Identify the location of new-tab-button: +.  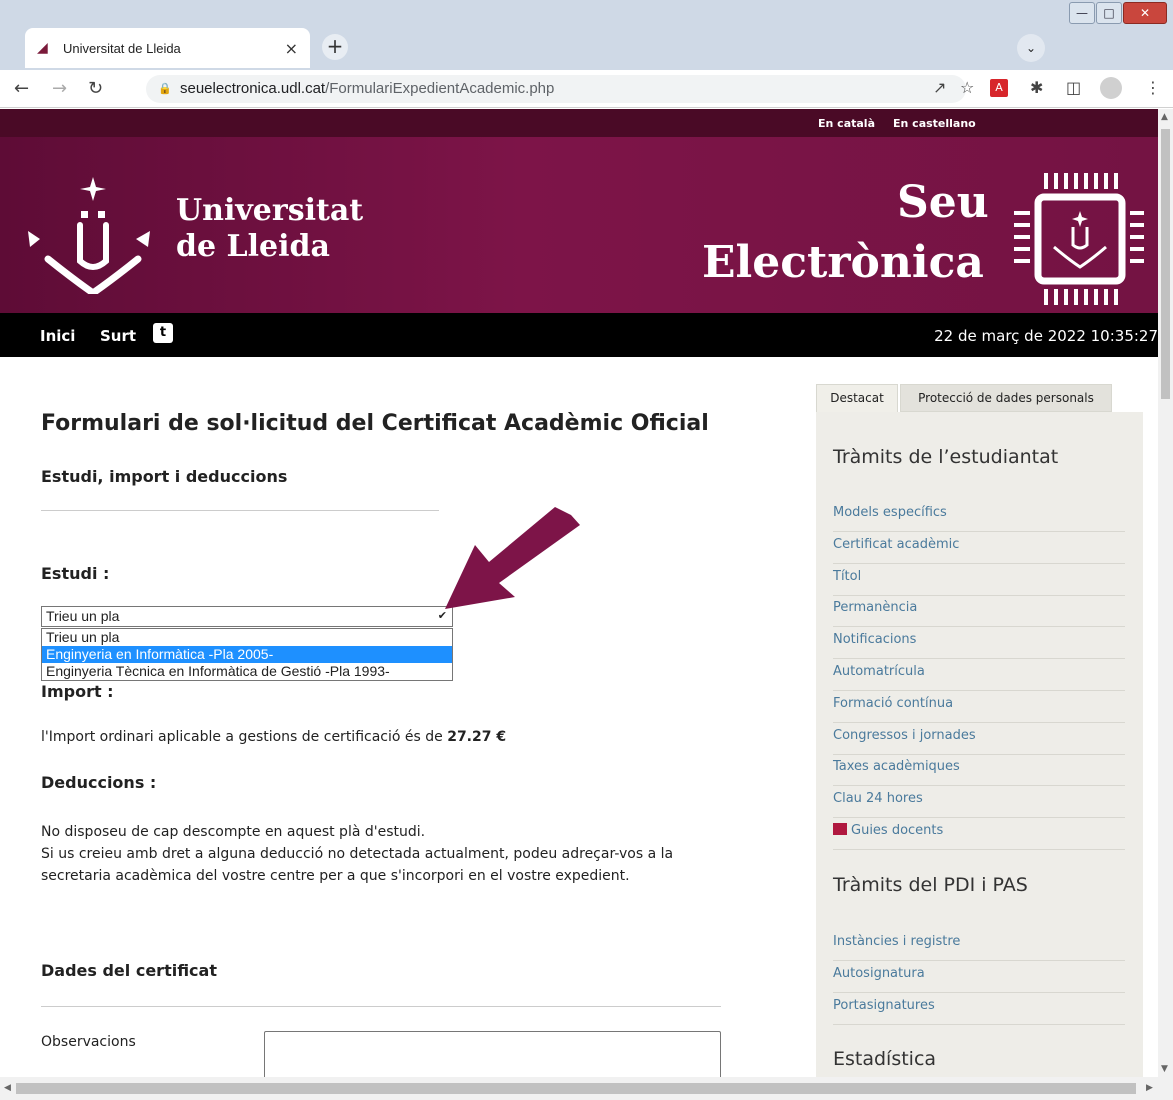
(335, 47).